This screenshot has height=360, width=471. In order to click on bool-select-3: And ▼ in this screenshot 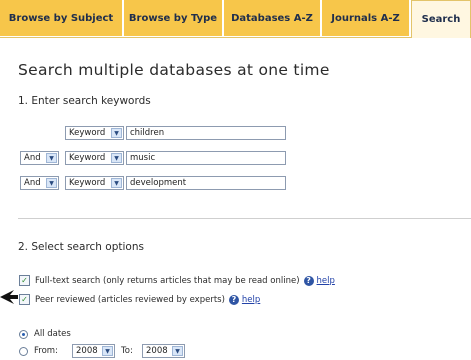, I will do `click(39, 183)`.